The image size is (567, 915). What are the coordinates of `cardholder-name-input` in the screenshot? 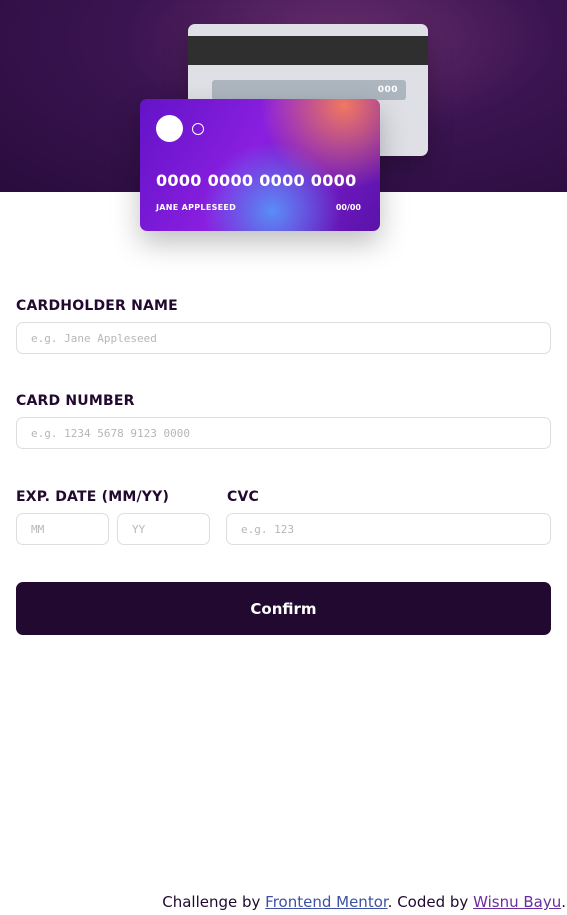 It's located at (283, 338).